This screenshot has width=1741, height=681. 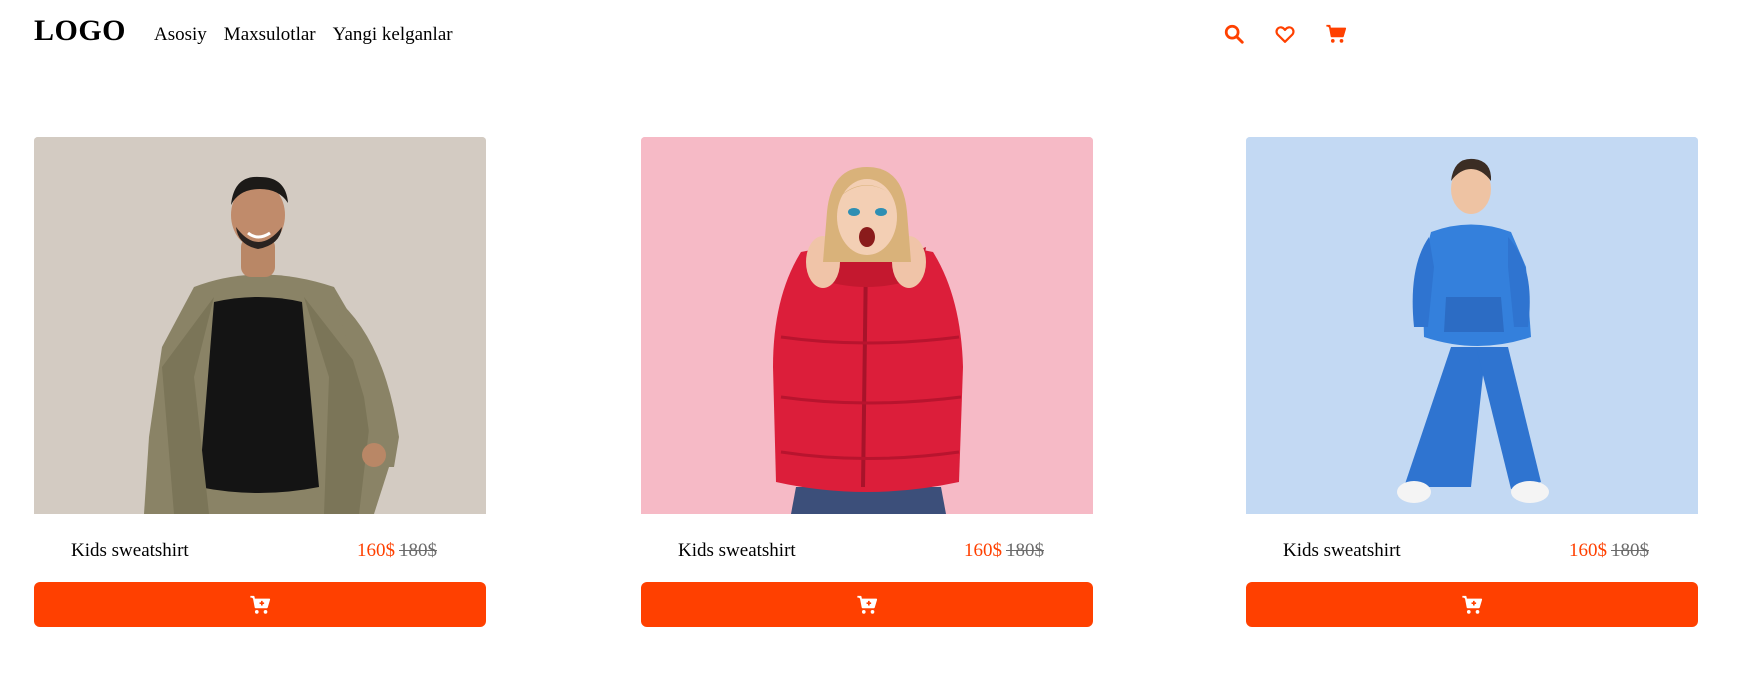 I want to click on nav-item-yangi-kelganlar: Yangi kelganlar, so click(x=393, y=35).